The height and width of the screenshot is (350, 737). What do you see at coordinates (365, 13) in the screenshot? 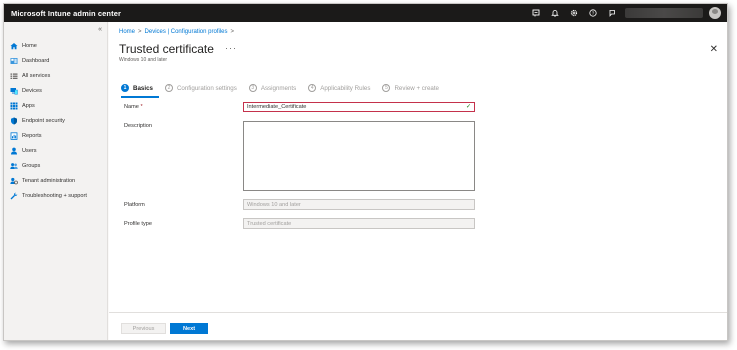
I see `top-bar: Microsoft Intune admin center ?` at bounding box center [365, 13].